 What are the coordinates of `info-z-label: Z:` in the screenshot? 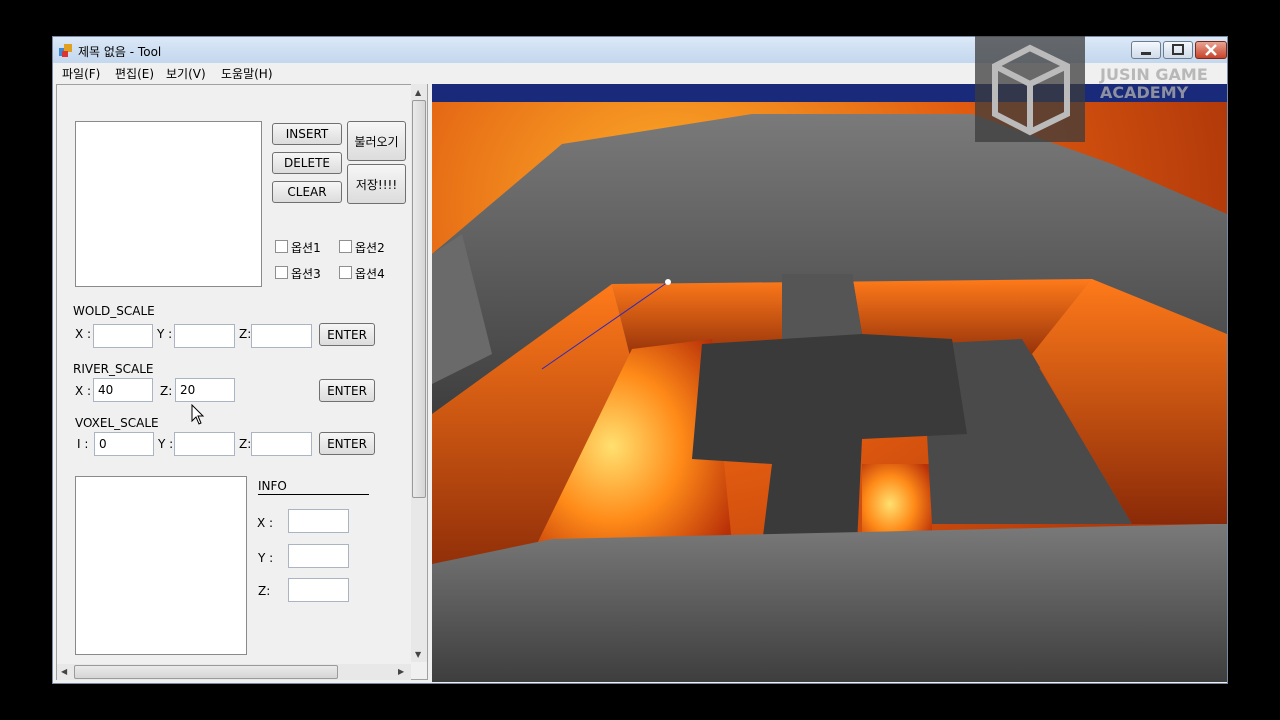 It's located at (264, 591).